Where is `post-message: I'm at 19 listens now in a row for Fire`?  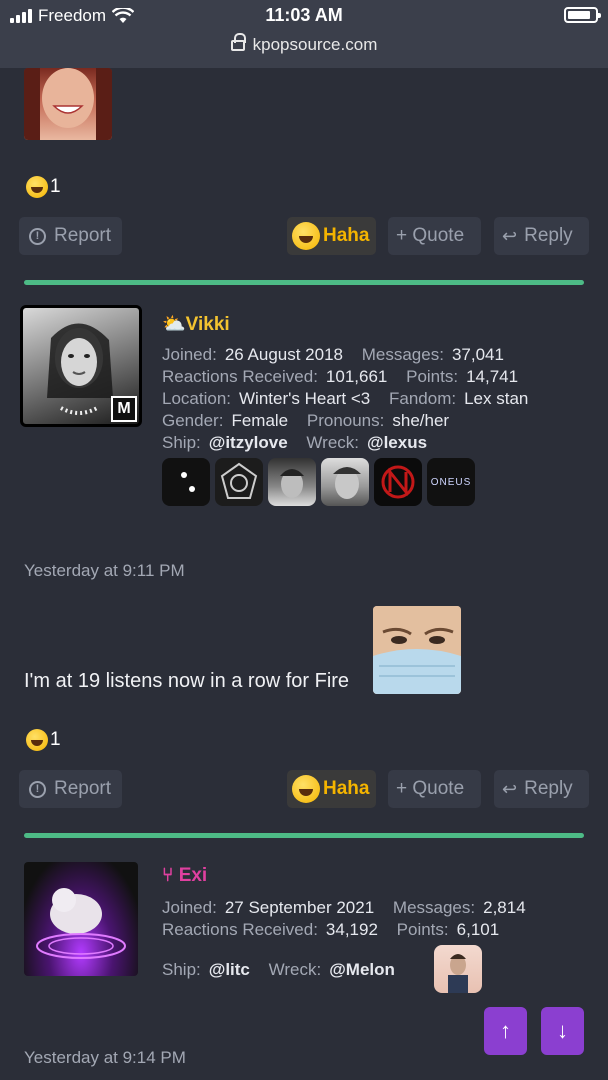 post-message: I'm at 19 listens now in a row for Fire is located at coordinates (186, 681).